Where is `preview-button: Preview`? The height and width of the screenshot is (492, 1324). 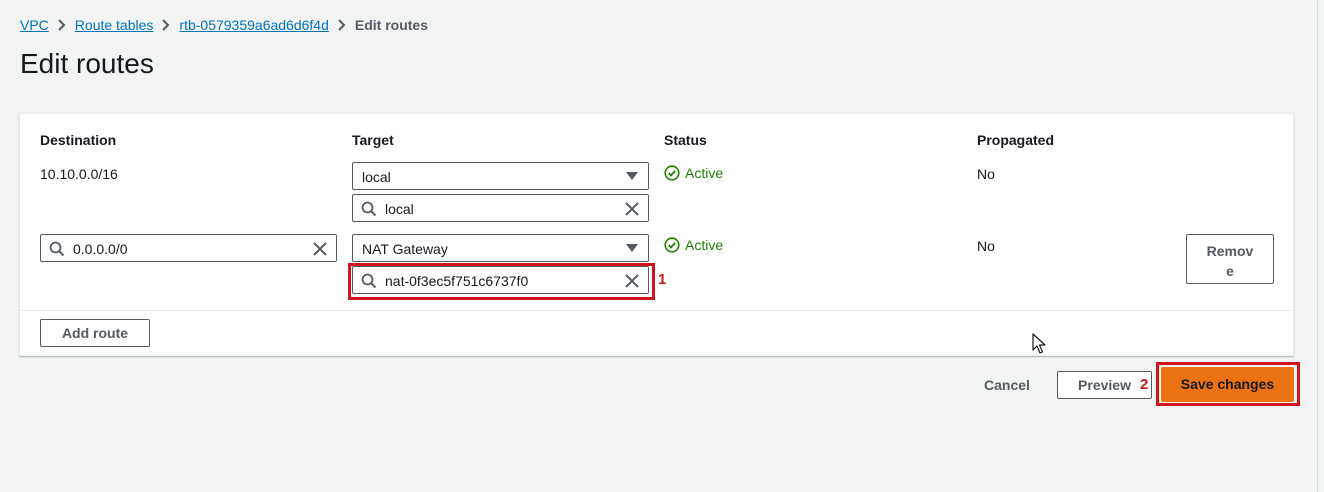 preview-button: Preview is located at coordinates (1104, 385).